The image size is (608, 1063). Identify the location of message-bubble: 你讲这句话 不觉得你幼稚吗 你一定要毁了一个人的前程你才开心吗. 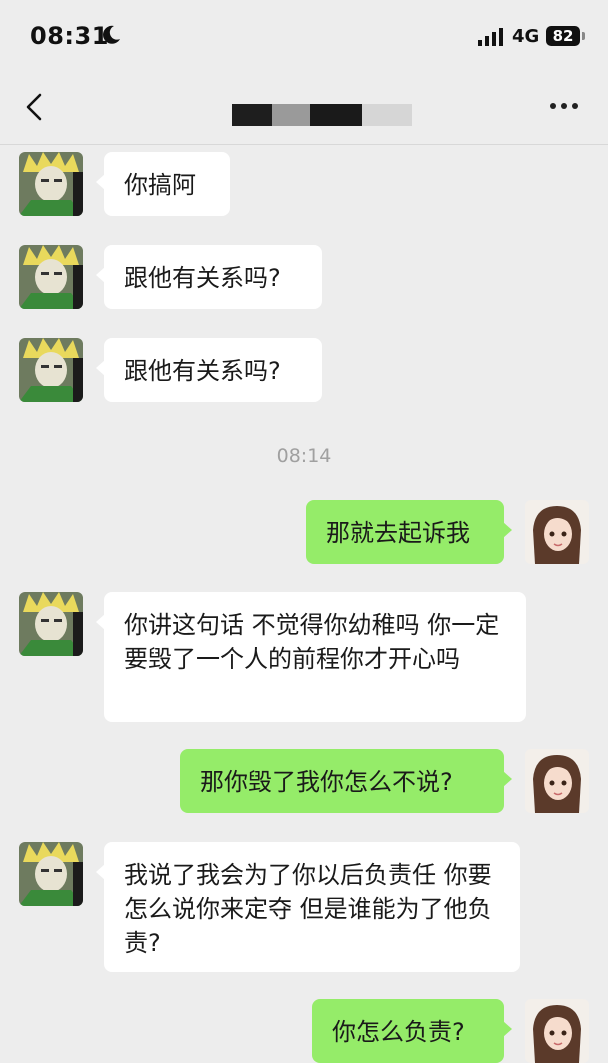
(311, 657).